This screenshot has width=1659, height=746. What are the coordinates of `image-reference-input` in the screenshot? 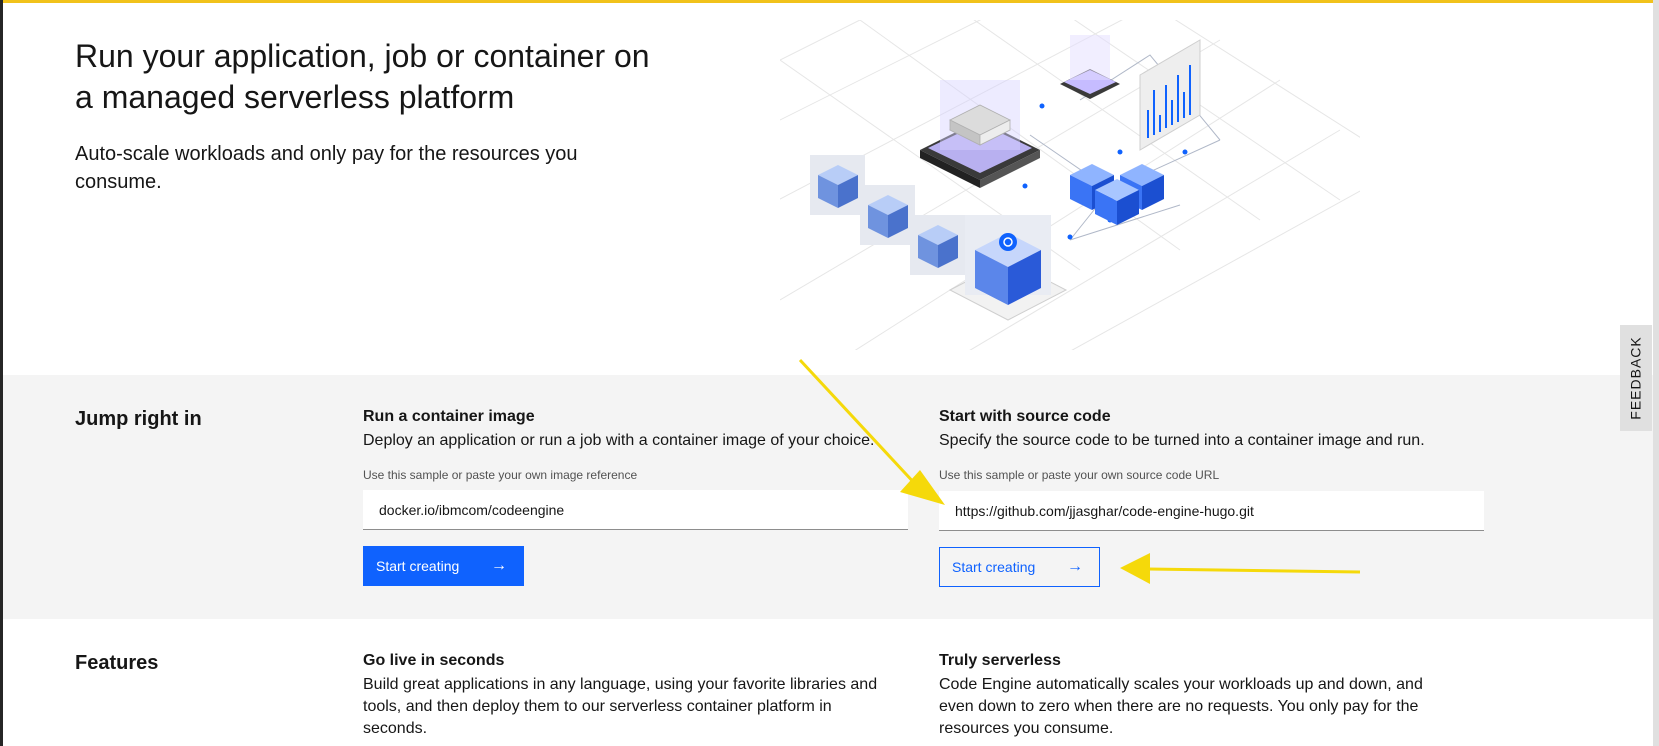 It's located at (635, 510).